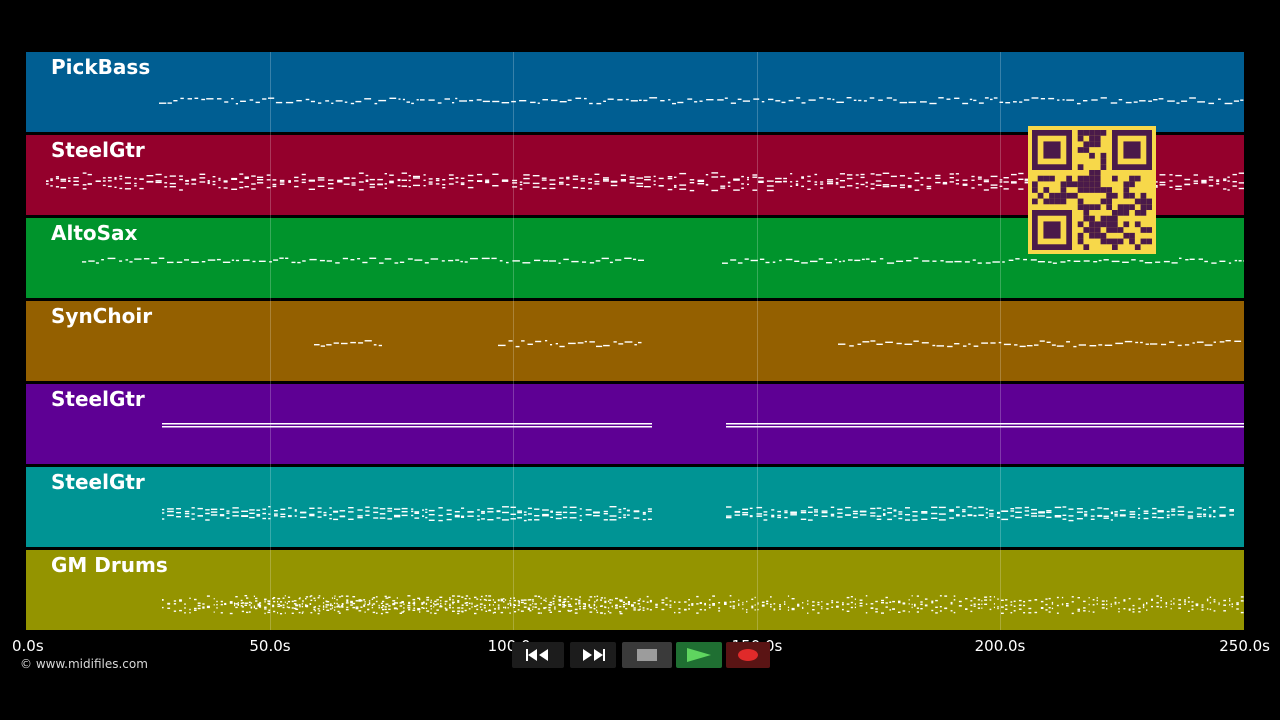  I want to click on stop-button, so click(647, 655).